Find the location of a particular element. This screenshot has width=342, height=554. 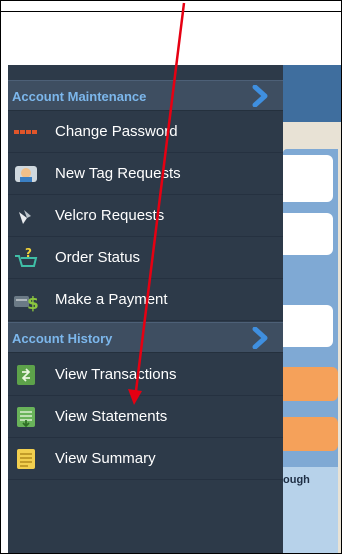

header-bar is located at coordinates (312, 93).